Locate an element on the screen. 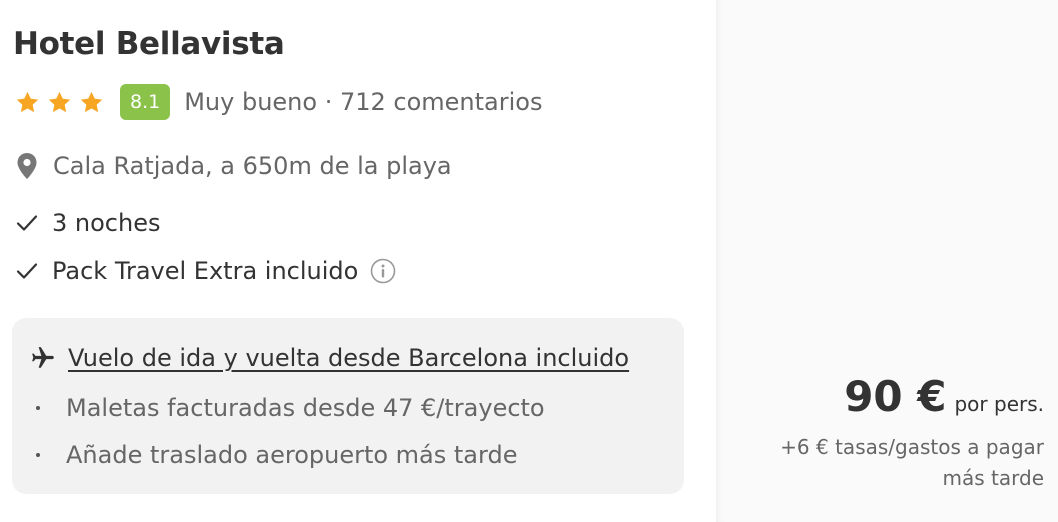 The width and height of the screenshot is (1058, 522). score-badge: 8.1 is located at coordinates (145, 102).